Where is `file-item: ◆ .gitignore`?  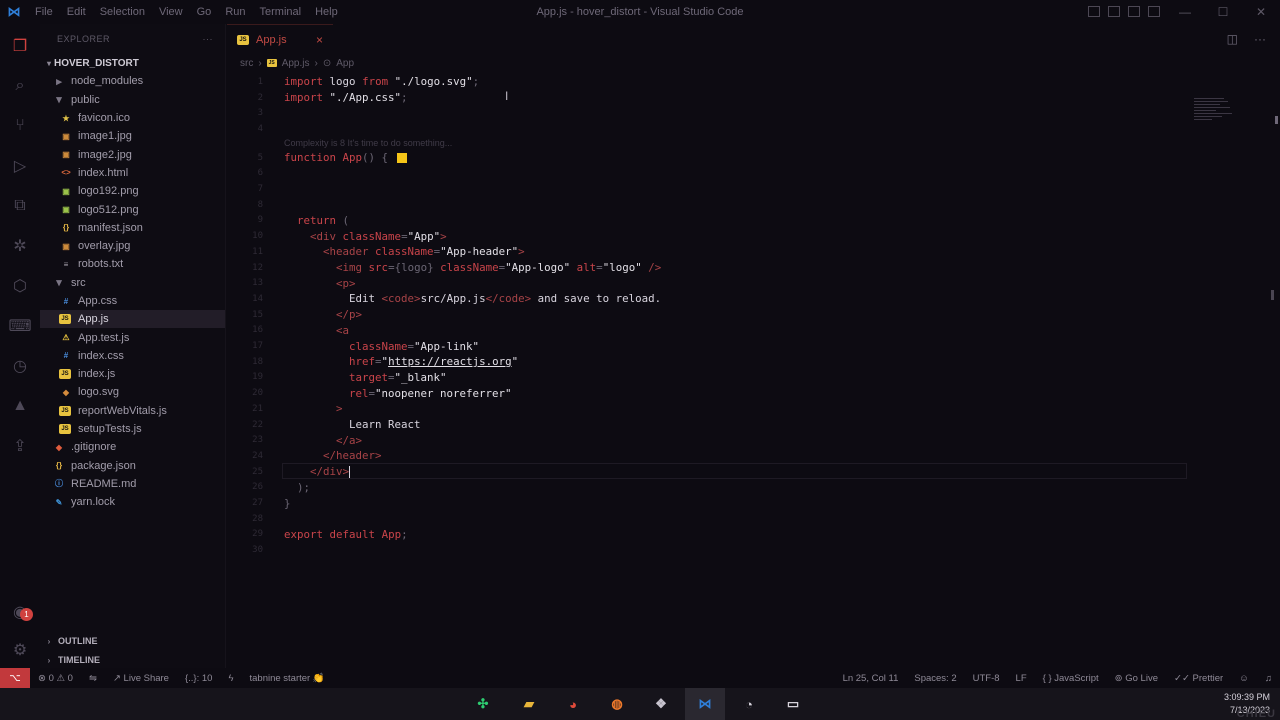 file-item: ◆ .gitignore is located at coordinates (132, 447).